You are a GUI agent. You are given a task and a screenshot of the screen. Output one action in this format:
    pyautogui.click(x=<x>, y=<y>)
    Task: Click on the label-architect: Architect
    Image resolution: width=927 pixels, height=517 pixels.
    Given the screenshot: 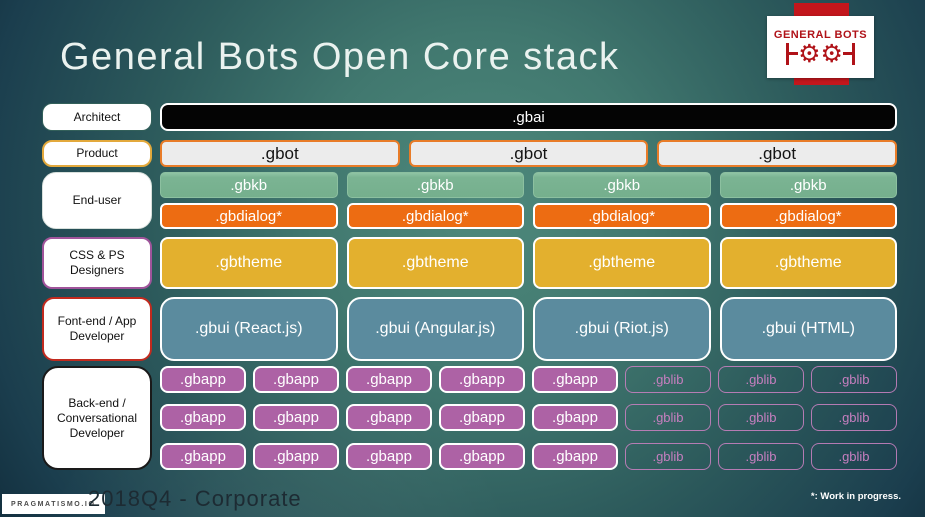 What is the action you would take?
    pyautogui.click(x=97, y=117)
    